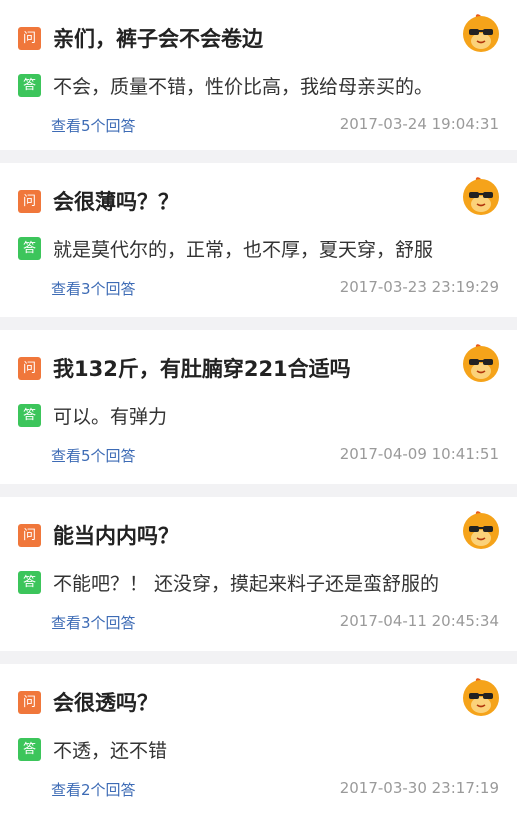 This screenshot has height=818, width=517. I want to click on timestamp: 2017-04-11 20:45:34, so click(419, 621).